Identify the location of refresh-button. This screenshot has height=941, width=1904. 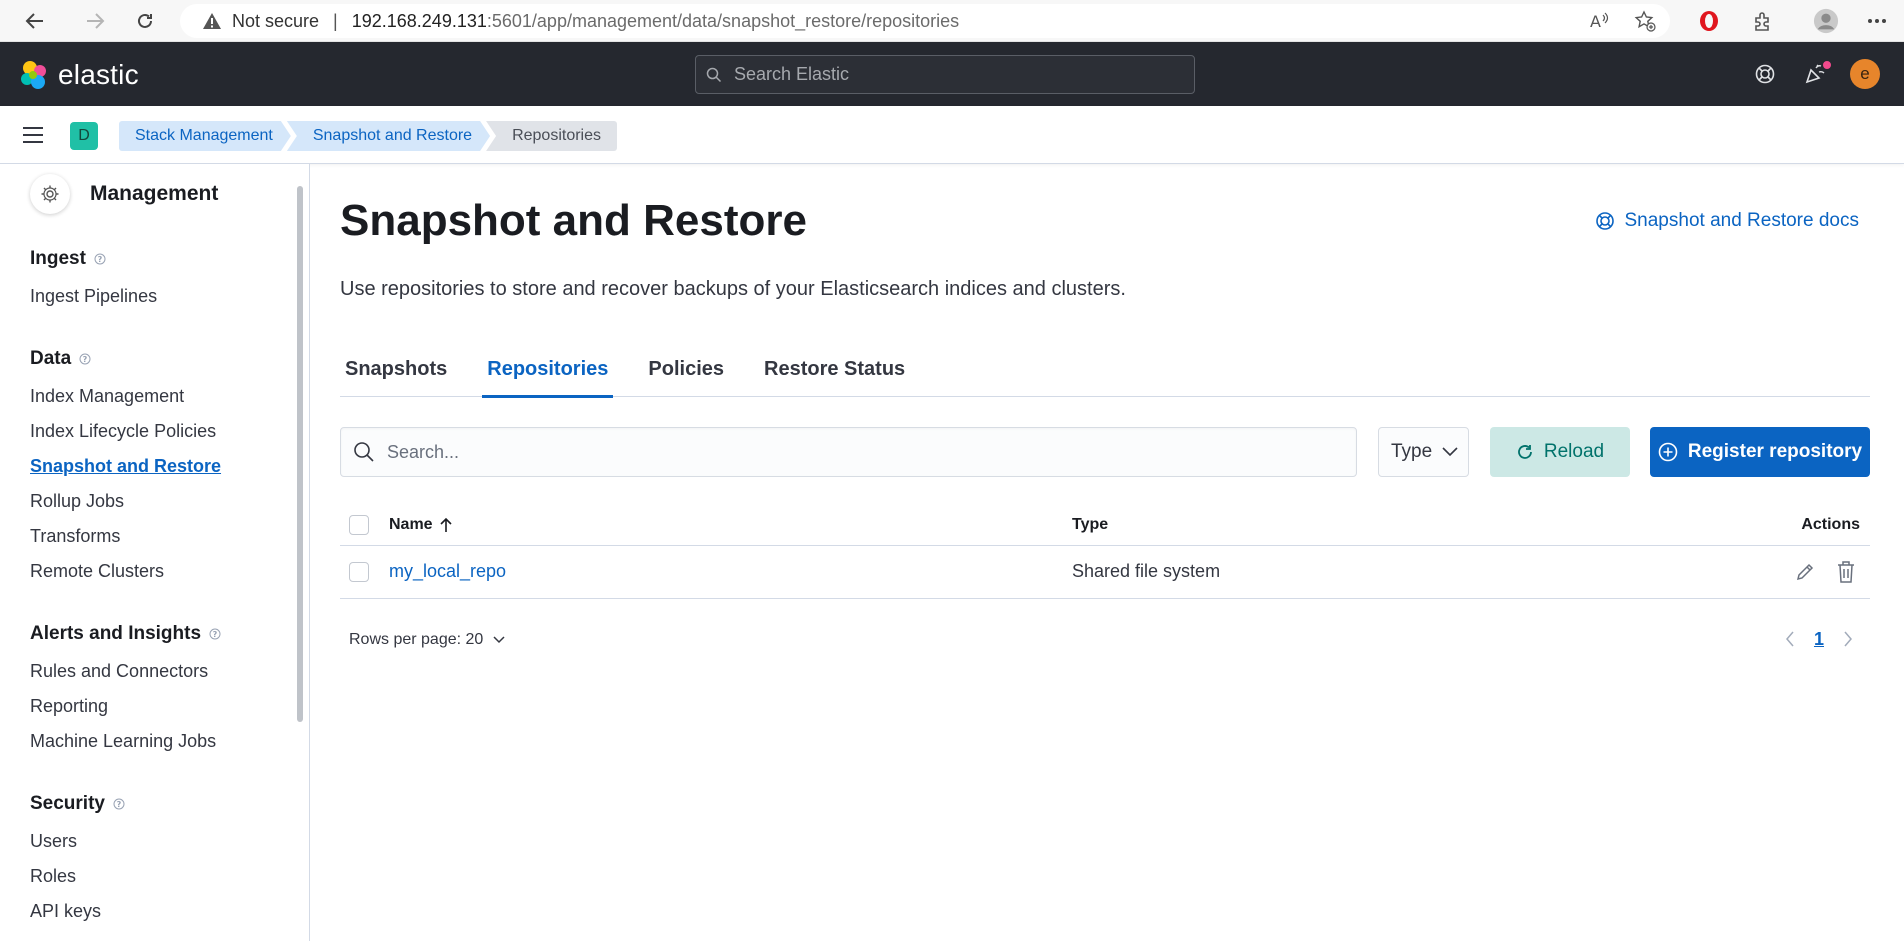
(145, 21).